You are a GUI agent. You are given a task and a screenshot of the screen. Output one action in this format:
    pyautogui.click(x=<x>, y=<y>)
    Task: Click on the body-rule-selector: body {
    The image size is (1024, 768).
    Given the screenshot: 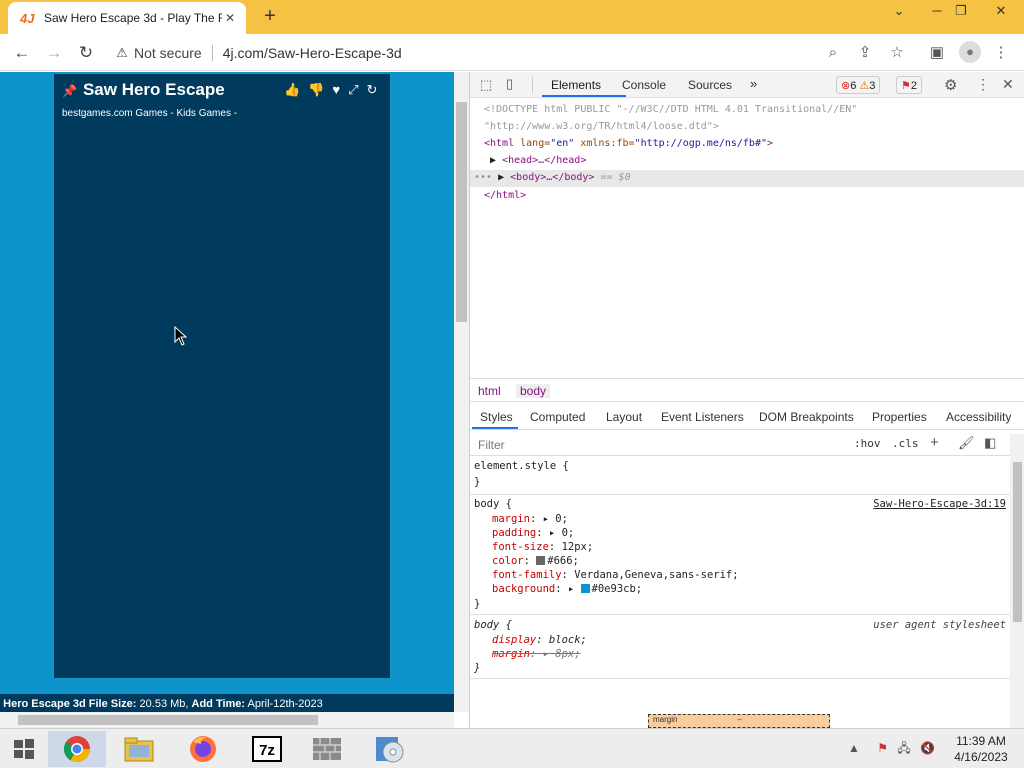 What is the action you would take?
    pyautogui.click(x=493, y=504)
    